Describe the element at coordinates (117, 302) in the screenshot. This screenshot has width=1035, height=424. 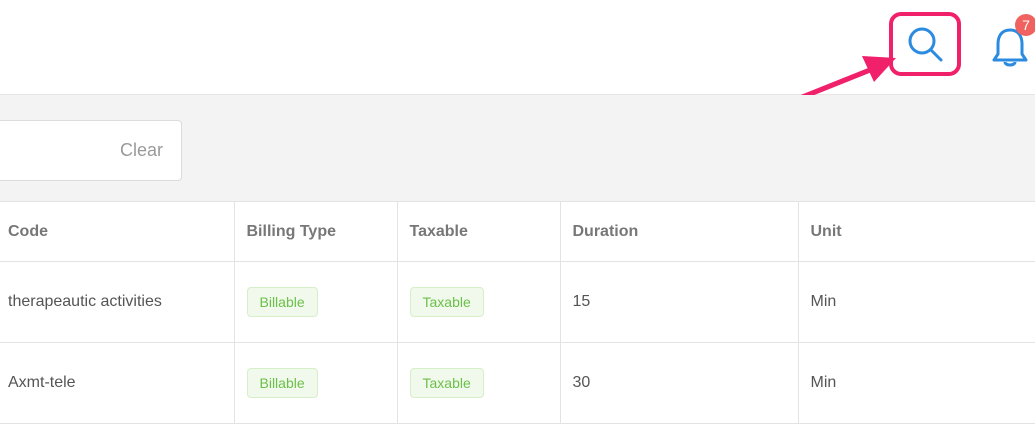
I see `code-cell: therapeautic activities` at that location.